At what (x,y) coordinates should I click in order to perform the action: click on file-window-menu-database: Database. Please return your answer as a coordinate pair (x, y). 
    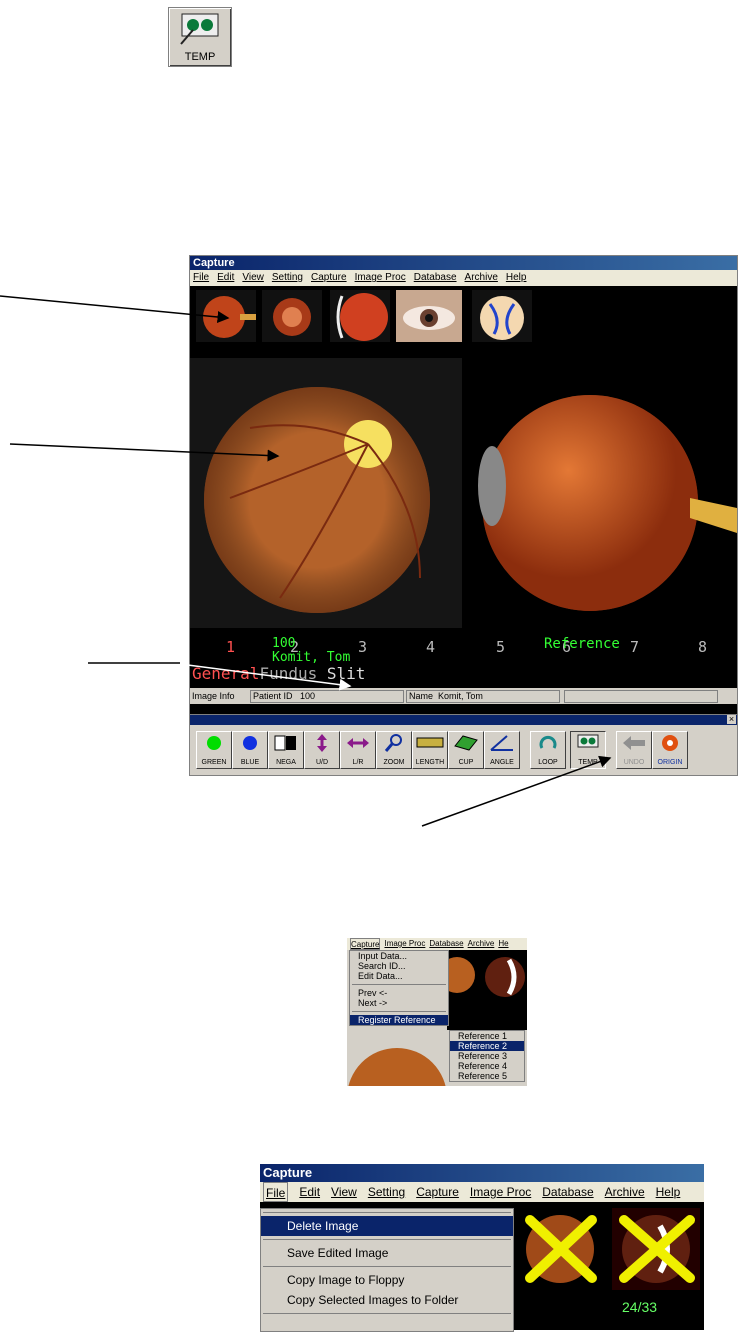
    Looking at the image, I should click on (567, 1192).